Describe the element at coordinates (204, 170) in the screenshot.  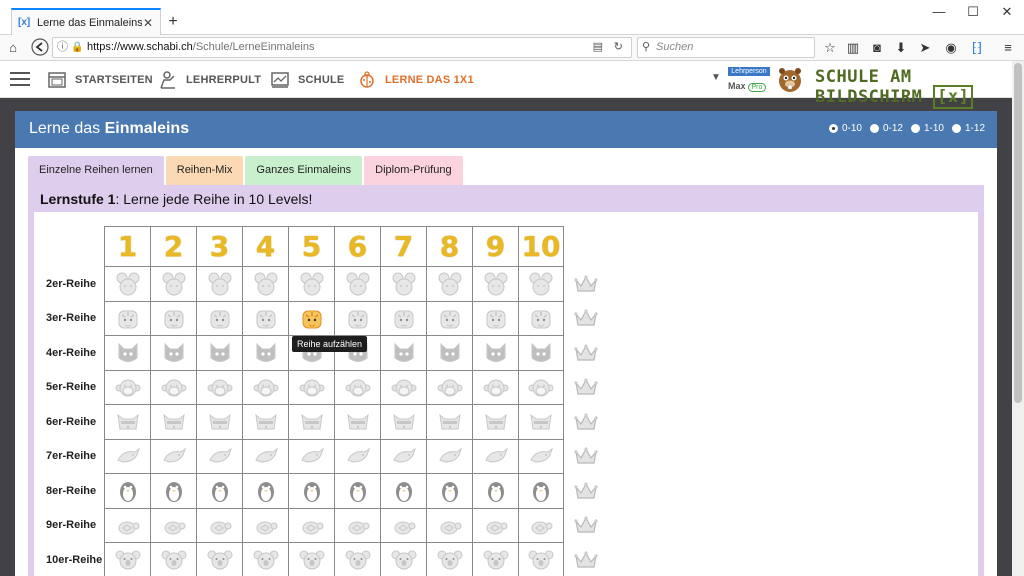
I see `tab-reihen-mix: Reihen-Mix` at that location.